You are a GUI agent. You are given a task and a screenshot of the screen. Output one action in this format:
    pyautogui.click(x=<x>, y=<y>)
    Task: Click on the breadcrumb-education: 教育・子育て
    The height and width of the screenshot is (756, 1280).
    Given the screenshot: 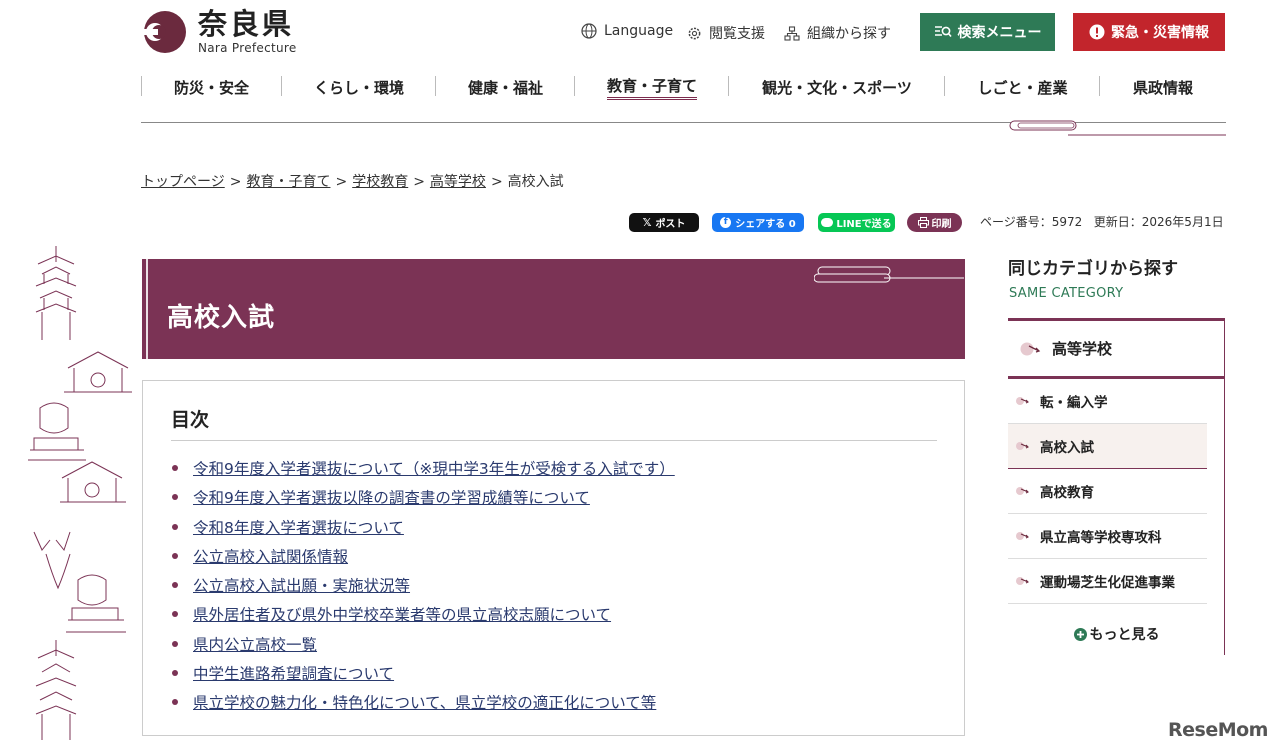 What is the action you would take?
    pyautogui.click(x=288, y=182)
    